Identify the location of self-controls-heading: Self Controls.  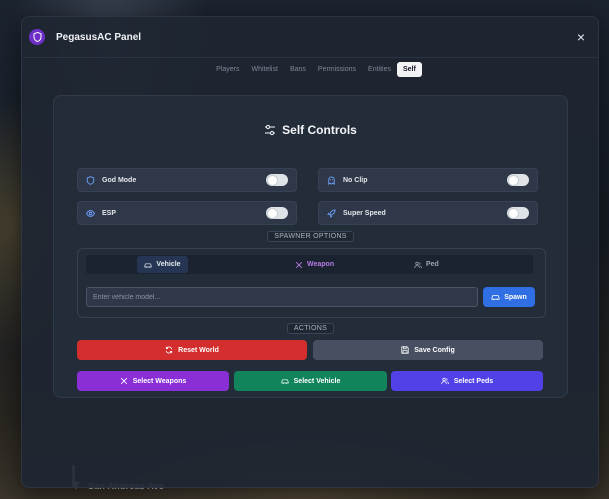
(310, 130).